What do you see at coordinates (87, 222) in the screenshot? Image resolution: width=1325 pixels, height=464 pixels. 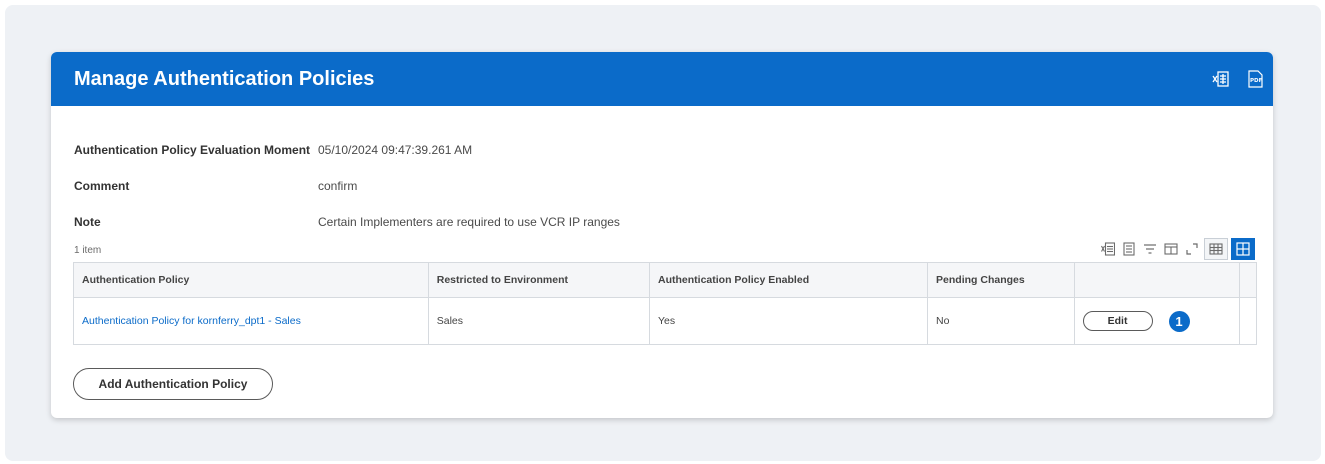 I see `field-label: Note` at bounding box center [87, 222].